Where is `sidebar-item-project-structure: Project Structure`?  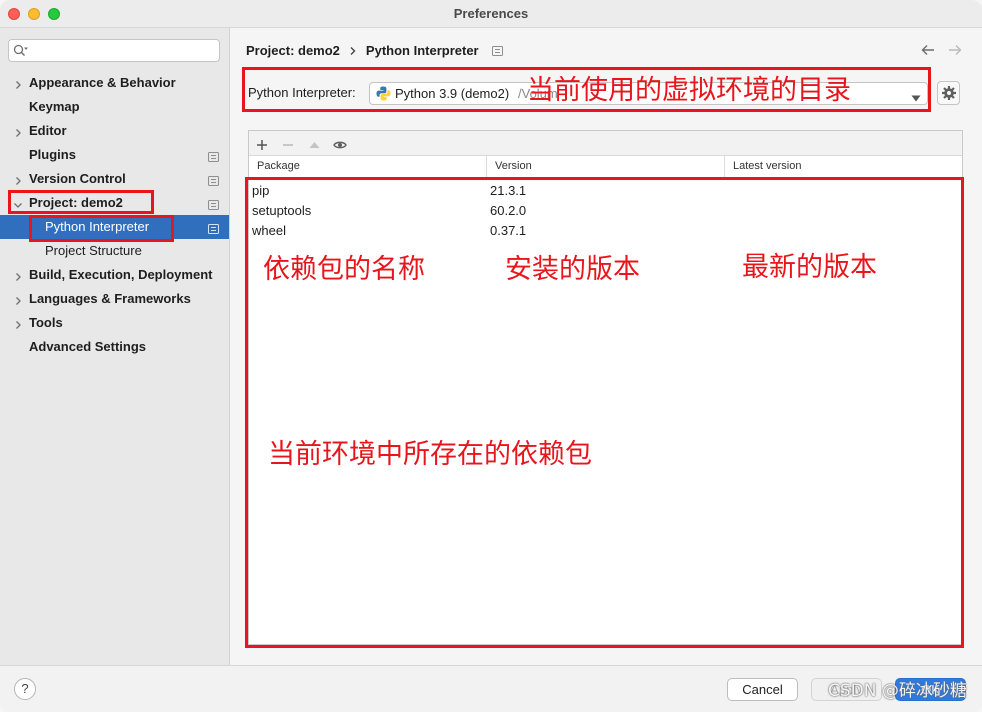 sidebar-item-project-structure: Project Structure is located at coordinates (114, 251).